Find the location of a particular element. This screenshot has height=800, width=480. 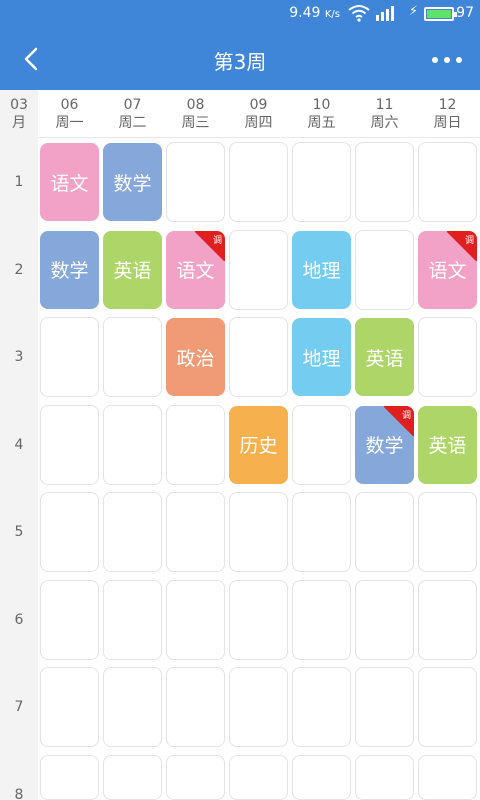

course-name: 语文 is located at coordinates (69, 183).